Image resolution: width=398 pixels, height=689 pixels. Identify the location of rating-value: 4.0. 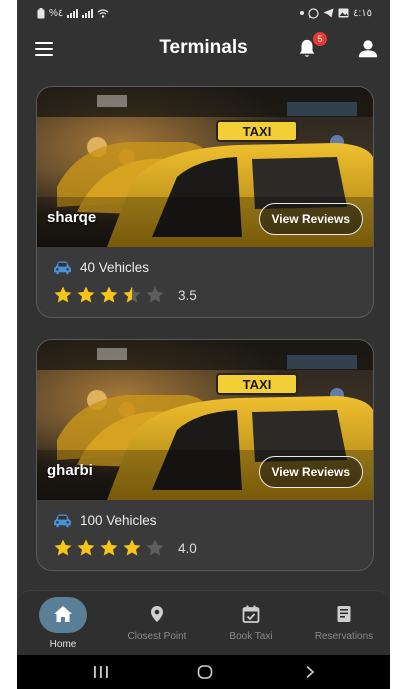
(187, 548).